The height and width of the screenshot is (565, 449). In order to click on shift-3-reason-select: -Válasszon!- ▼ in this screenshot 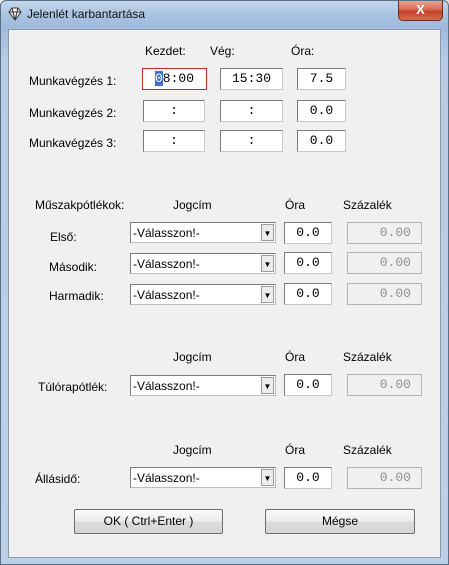, I will do `click(203, 294)`.